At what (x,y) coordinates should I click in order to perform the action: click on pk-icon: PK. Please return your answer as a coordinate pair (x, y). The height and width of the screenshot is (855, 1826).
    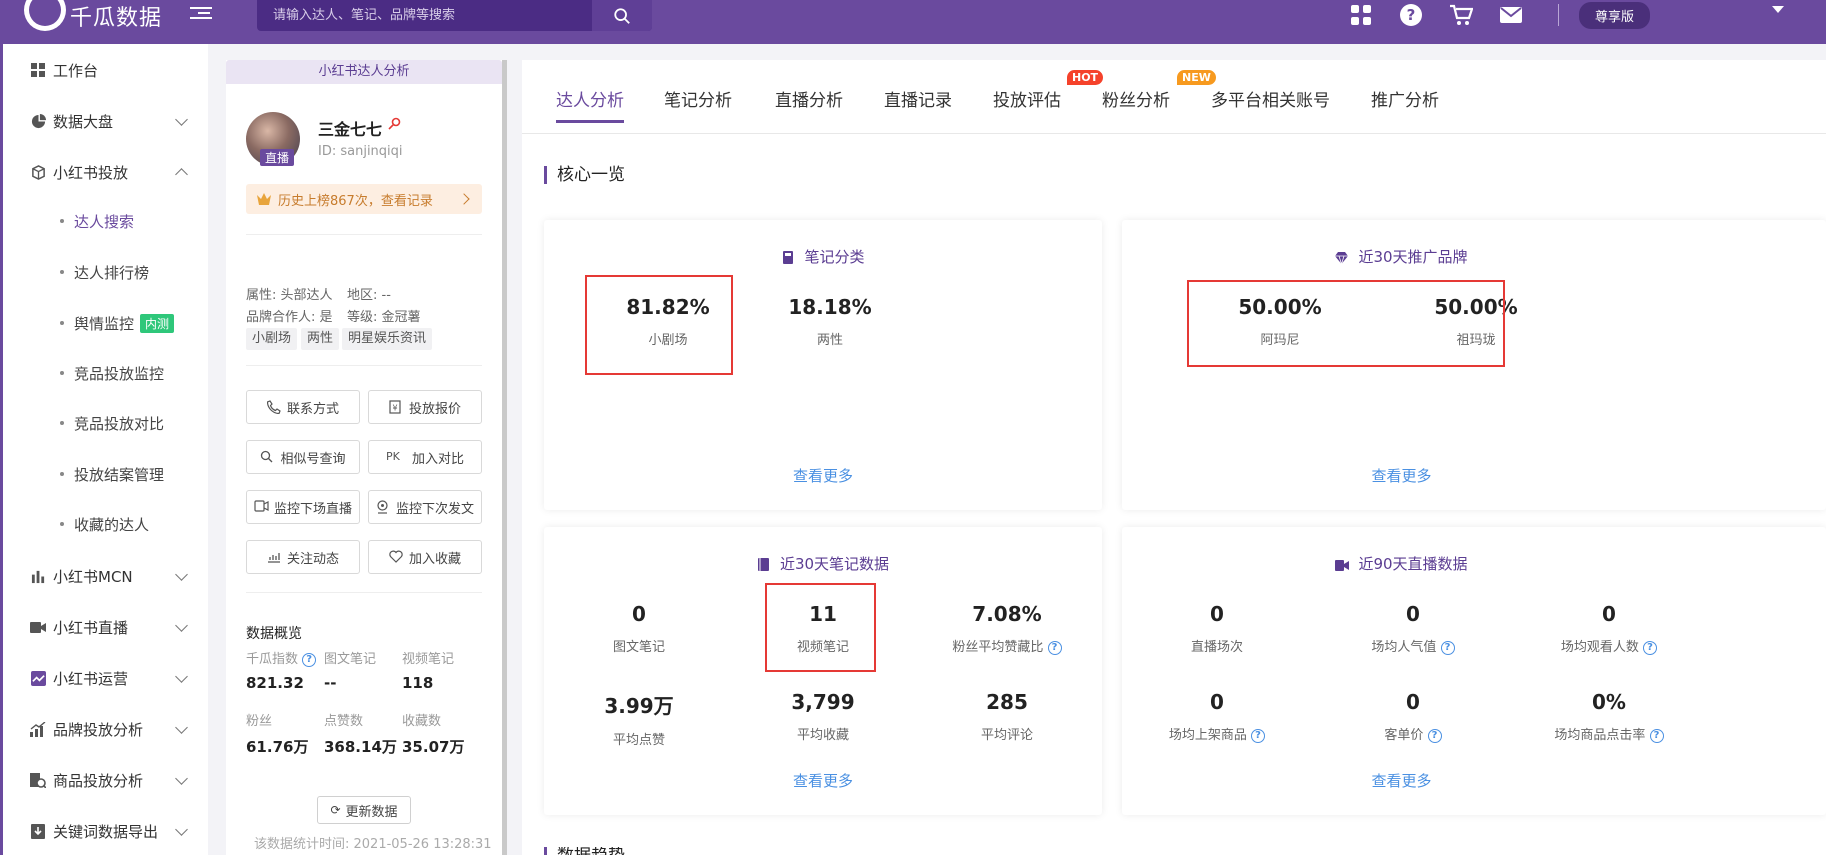
    Looking at the image, I should click on (392, 456).